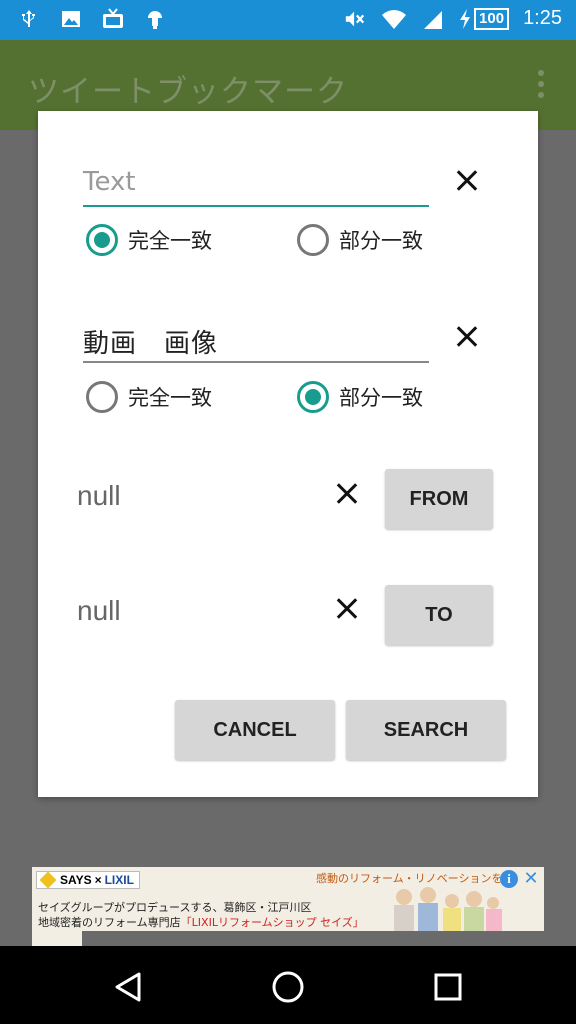 This screenshot has height=1024, width=576. I want to click on android-icon, so click(155, 20).